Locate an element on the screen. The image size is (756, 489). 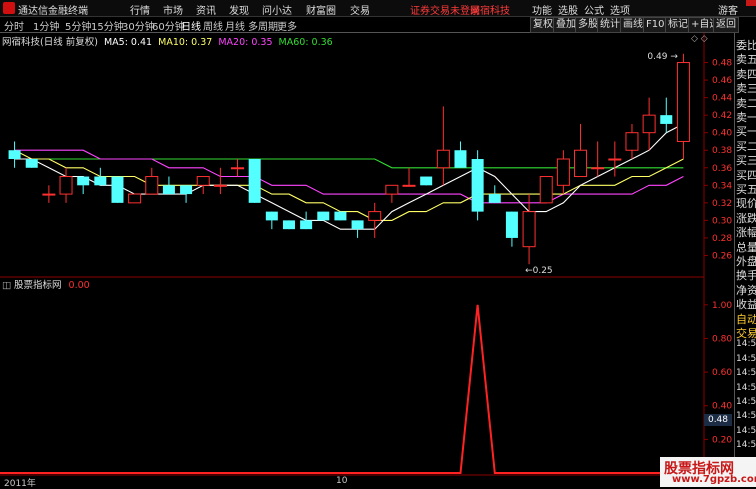
app-logo-icon is located at coordinates (9, 8).